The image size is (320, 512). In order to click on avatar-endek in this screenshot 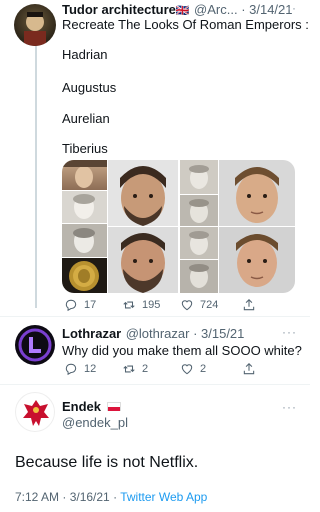, I will do `click(35, 412)`.